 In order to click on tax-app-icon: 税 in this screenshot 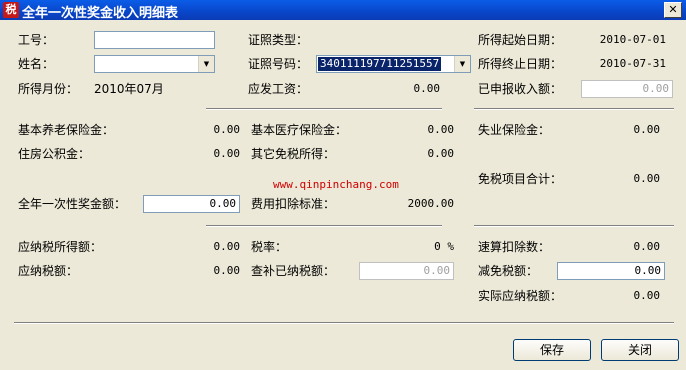, I will do `click(11, 10)`.